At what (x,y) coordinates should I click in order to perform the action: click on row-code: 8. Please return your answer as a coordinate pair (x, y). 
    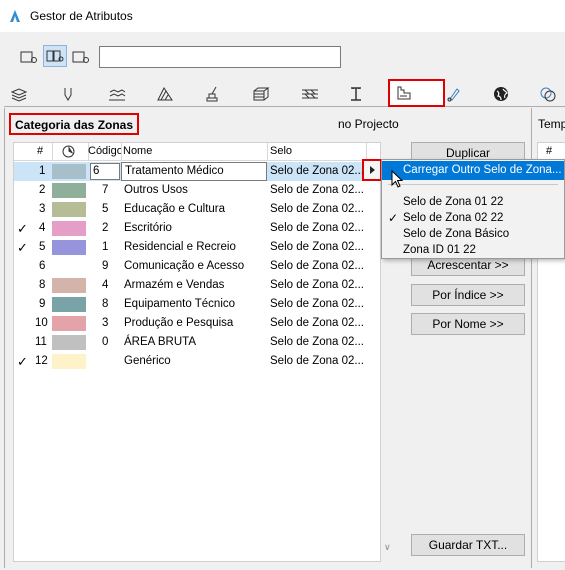
    Looking at the image, I should click on (105, 304).